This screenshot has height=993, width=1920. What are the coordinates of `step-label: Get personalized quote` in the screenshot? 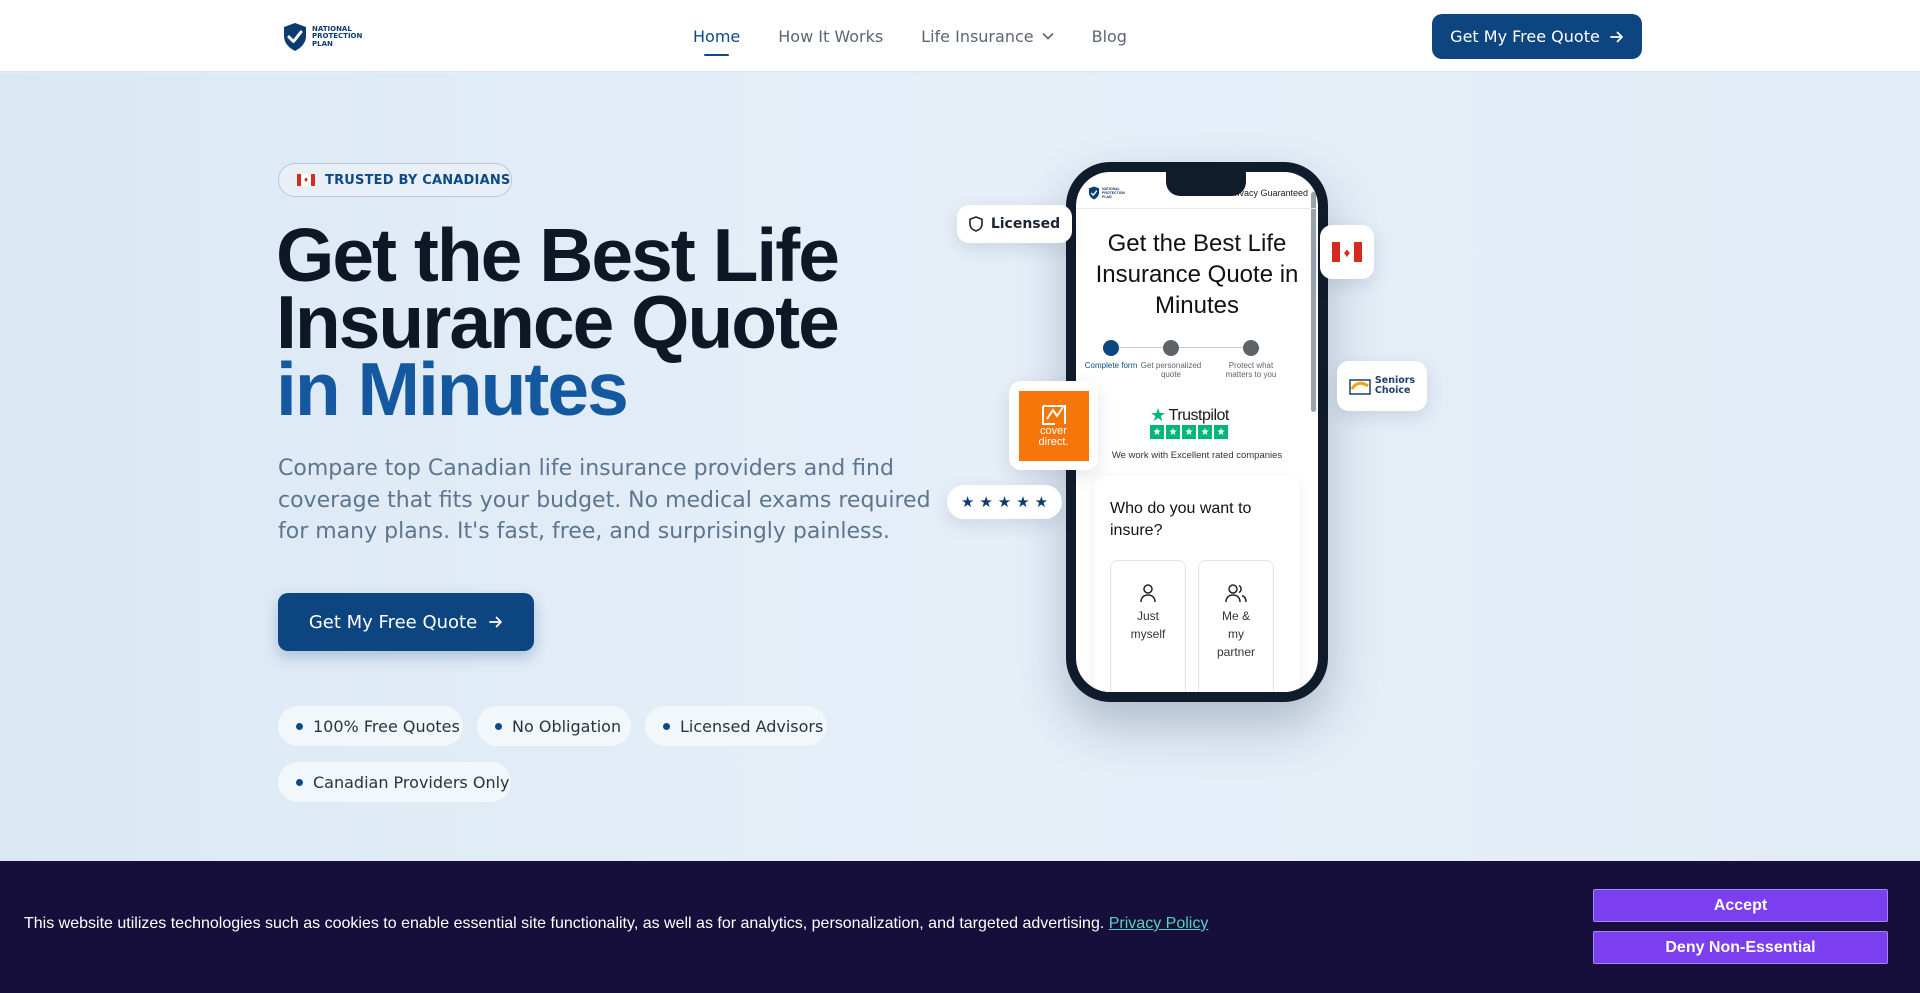 It's located at (1171, 370).